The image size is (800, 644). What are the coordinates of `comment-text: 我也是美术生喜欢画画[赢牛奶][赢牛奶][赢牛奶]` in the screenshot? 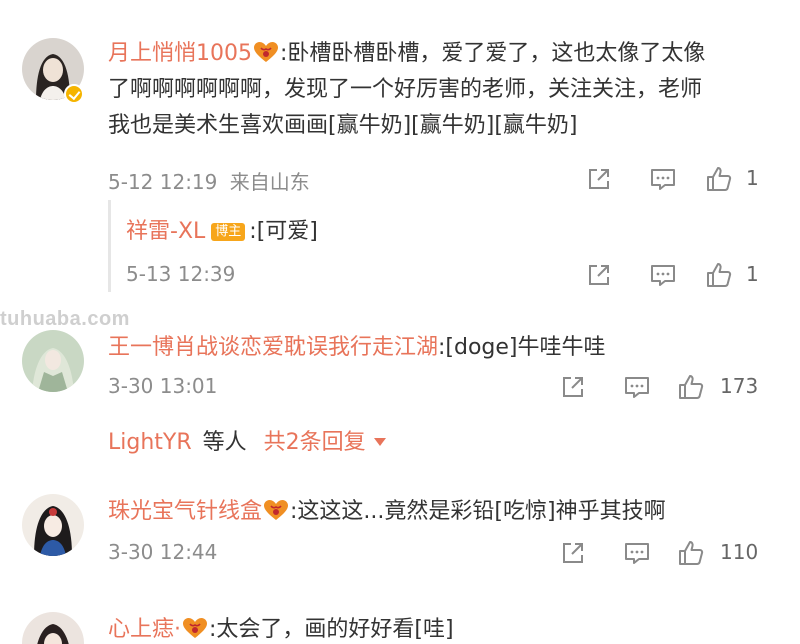 It's located at (343, 125).